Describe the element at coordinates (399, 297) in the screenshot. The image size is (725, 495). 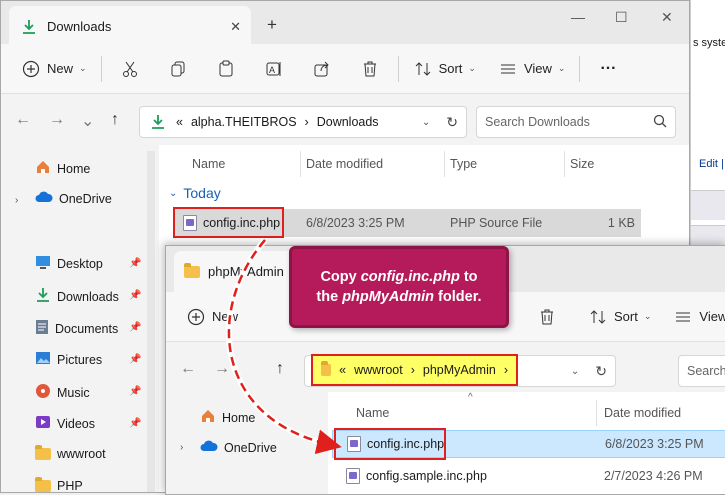
I see `callout-line-2: the phpMyAdmin folder.` at that location.